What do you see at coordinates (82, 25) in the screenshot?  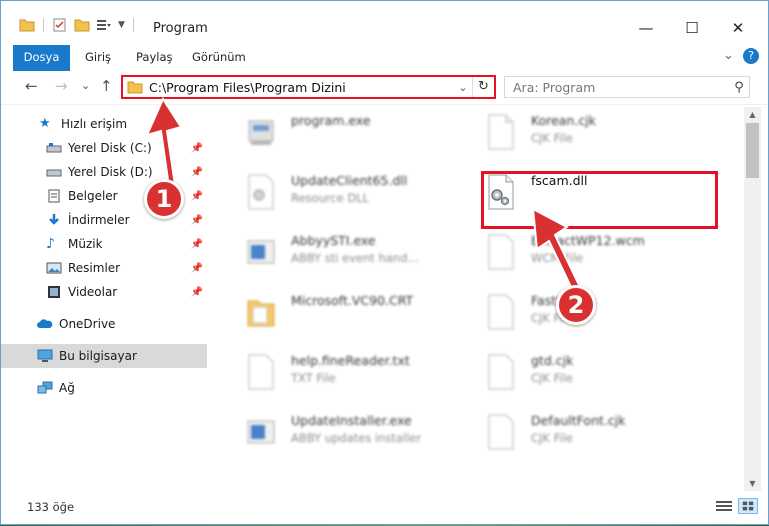 I see `new-folder-icon` at bounding box center [82, 25].